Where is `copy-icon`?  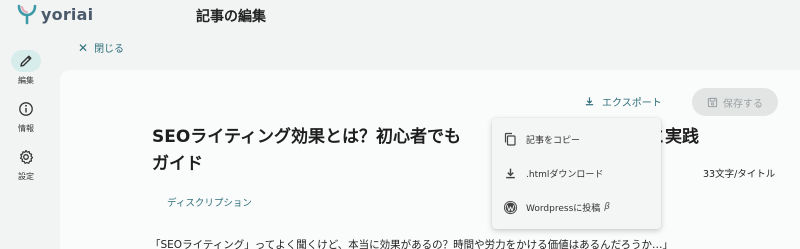
copy-icon is located at coordinates (510, 139).